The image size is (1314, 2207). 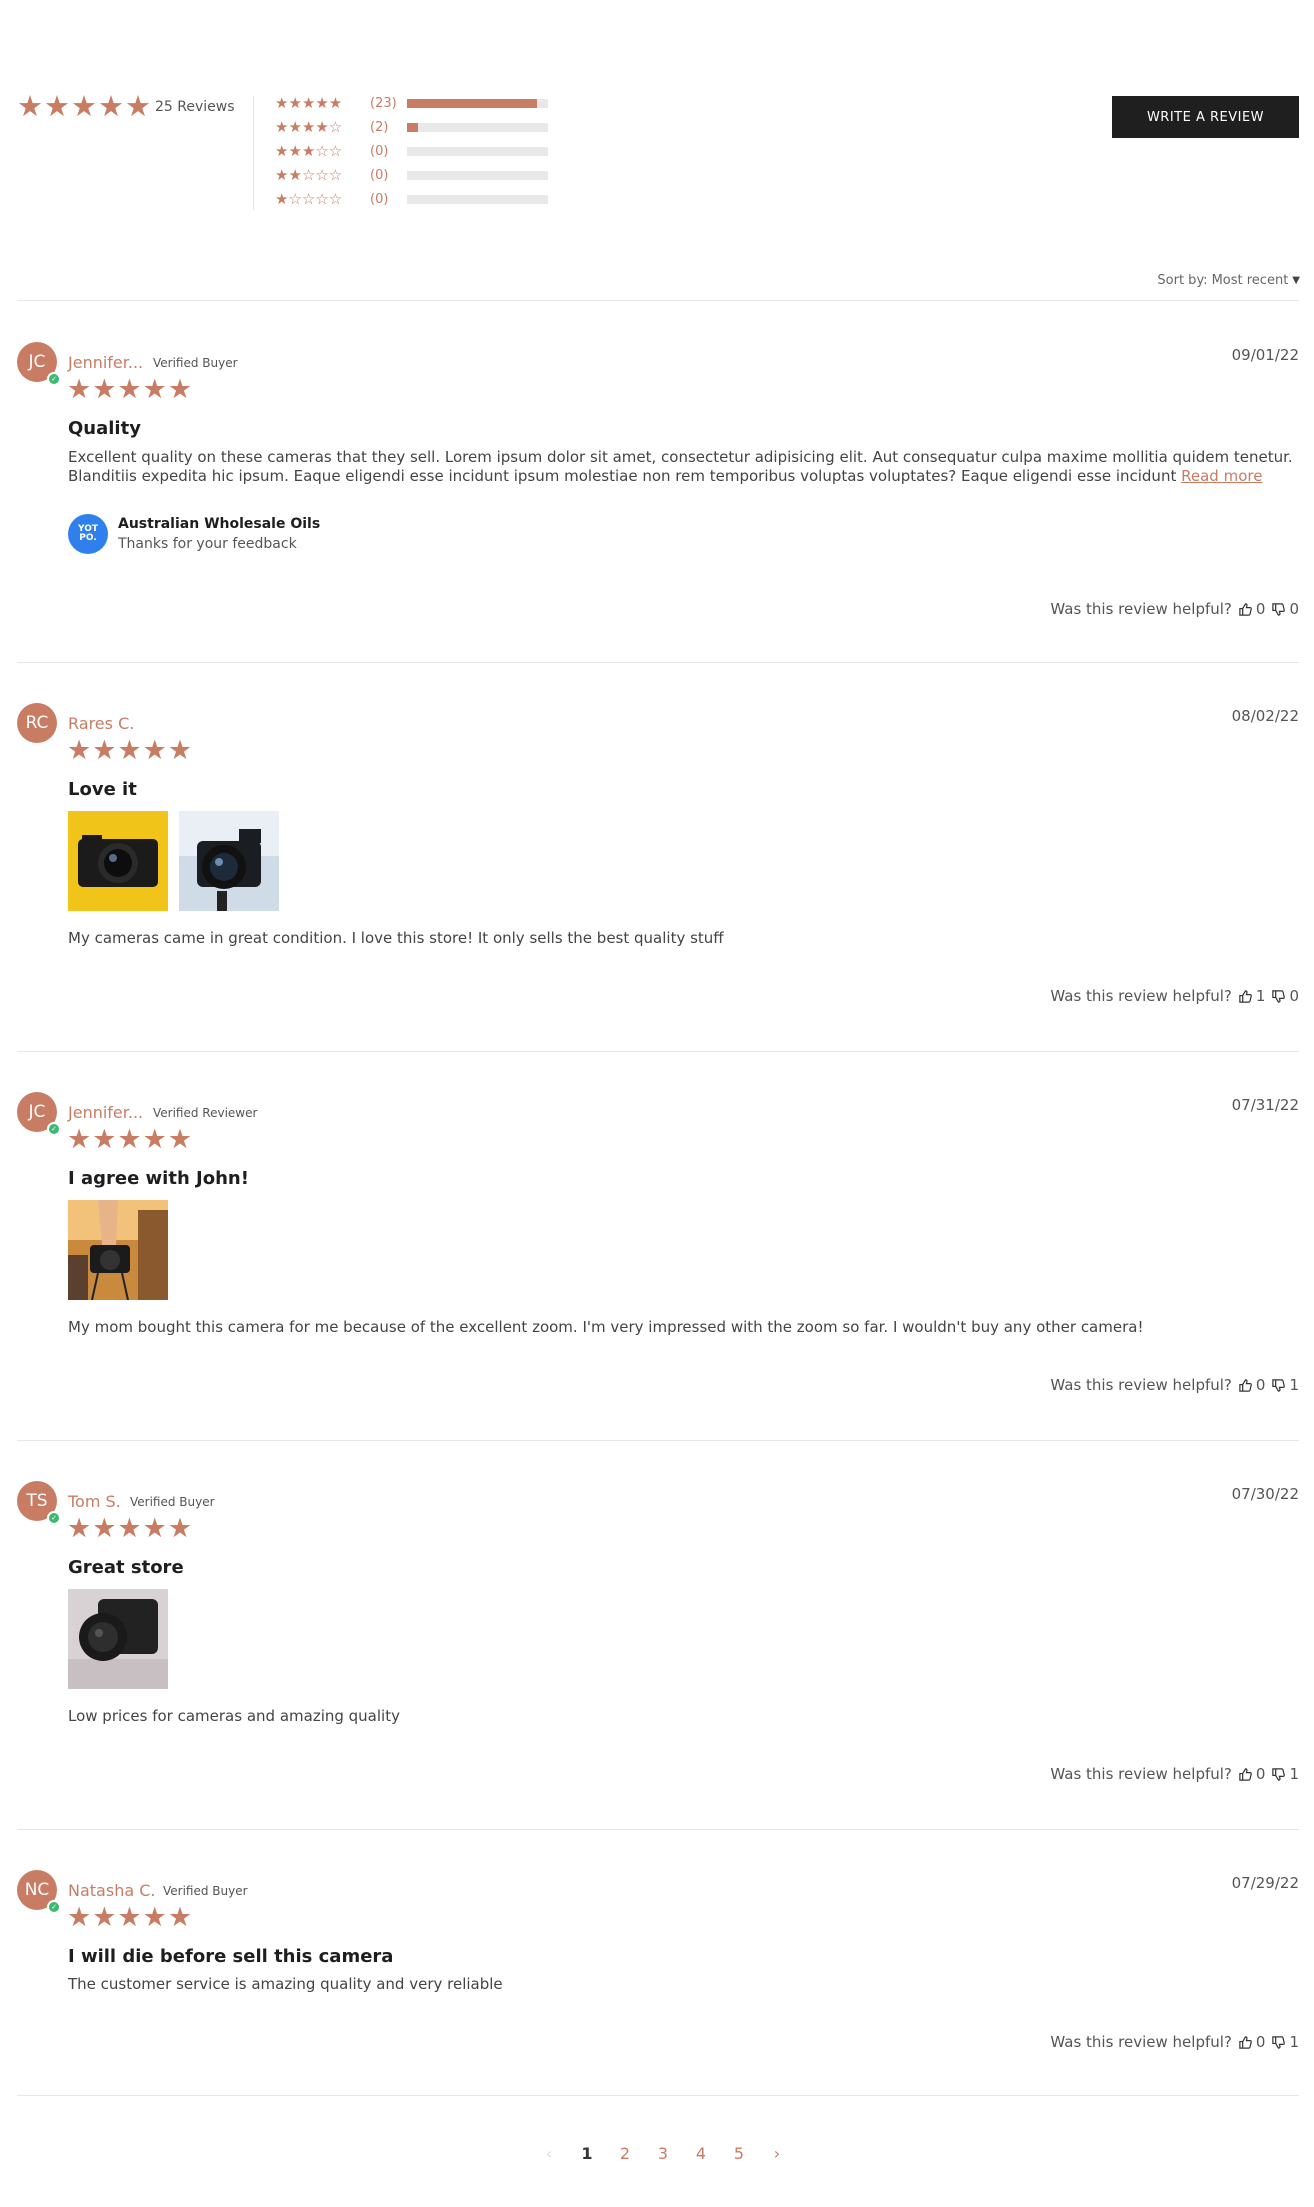 What do you see at coordinates (413, 127) in the screenshot?
I see `distribution-bar-fill` at bounding box center [413, 127].